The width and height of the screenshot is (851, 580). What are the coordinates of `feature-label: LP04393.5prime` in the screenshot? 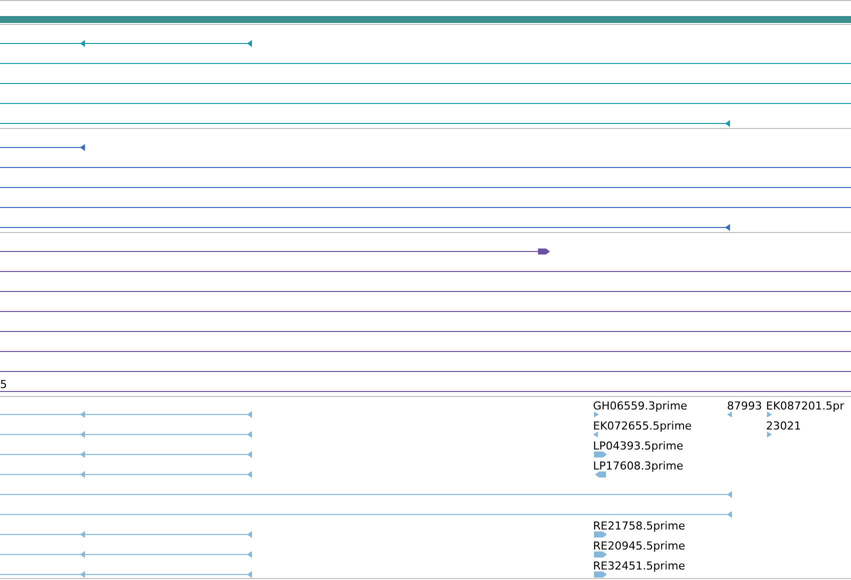 It's located at (638, 446).